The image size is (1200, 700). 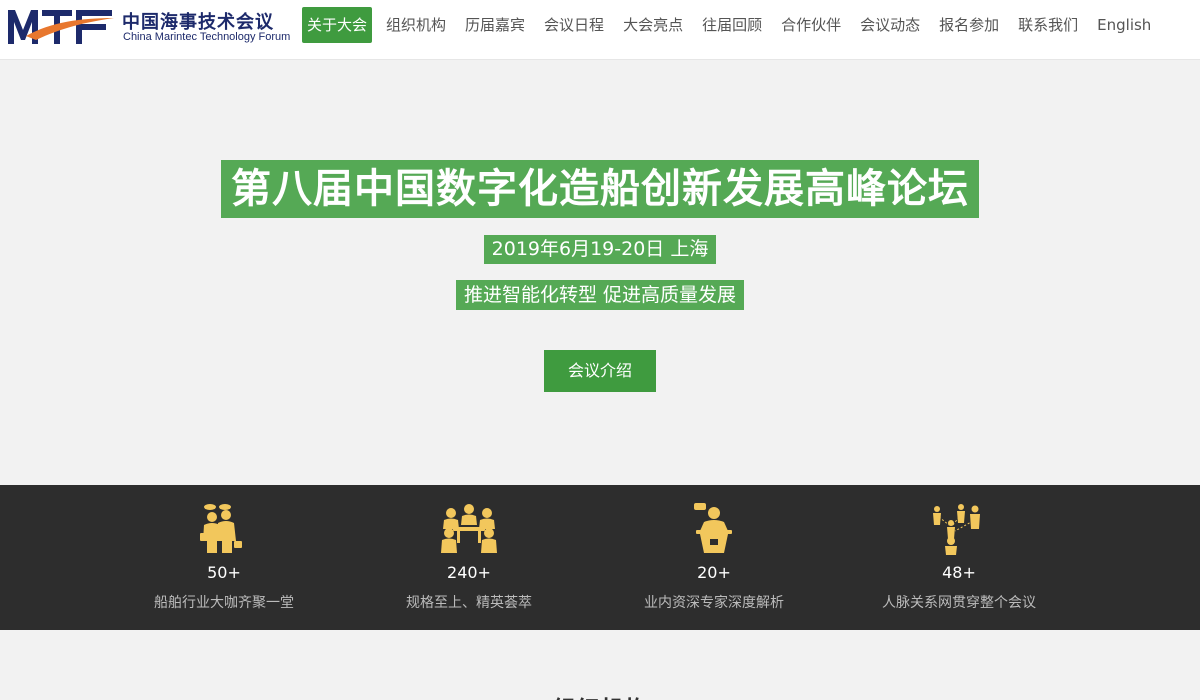 What do you see at coordinates (600, 189) in the screenshot?
I see `hero-title: 第八届中国数字化造船创新发展高峰论坛` at bounding box center [600, 189].